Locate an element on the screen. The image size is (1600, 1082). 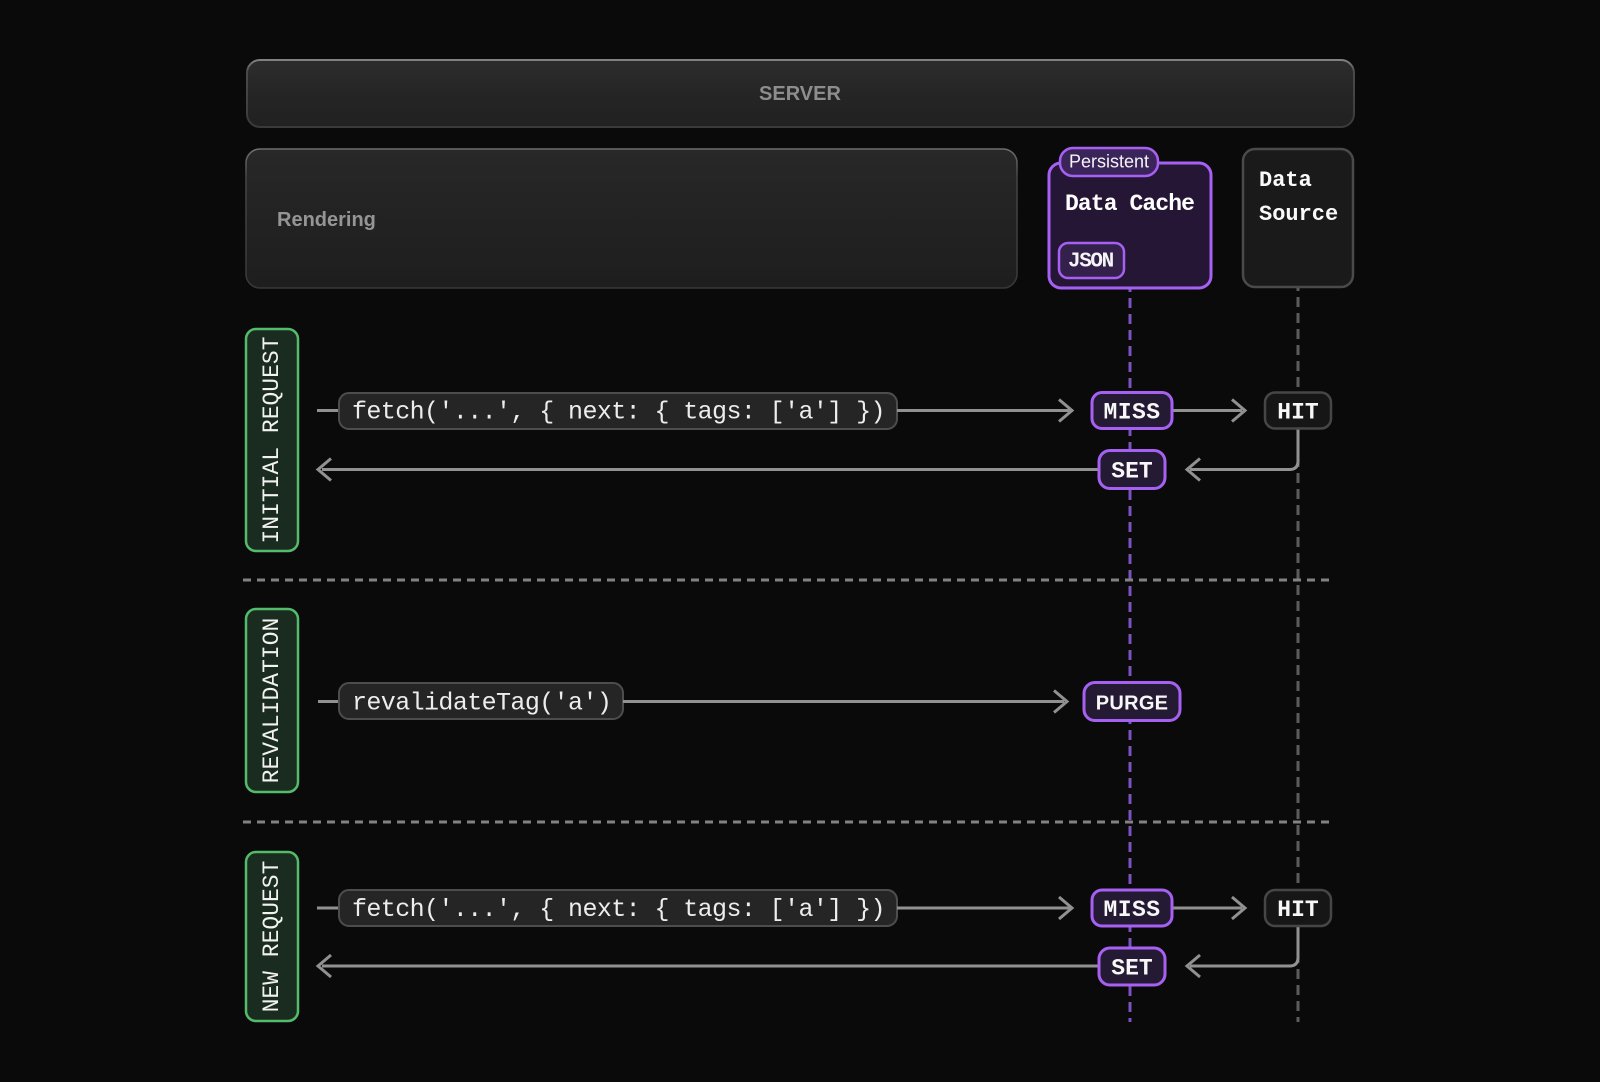
svg-text: PURGE is located at coordinates (1132, 704).